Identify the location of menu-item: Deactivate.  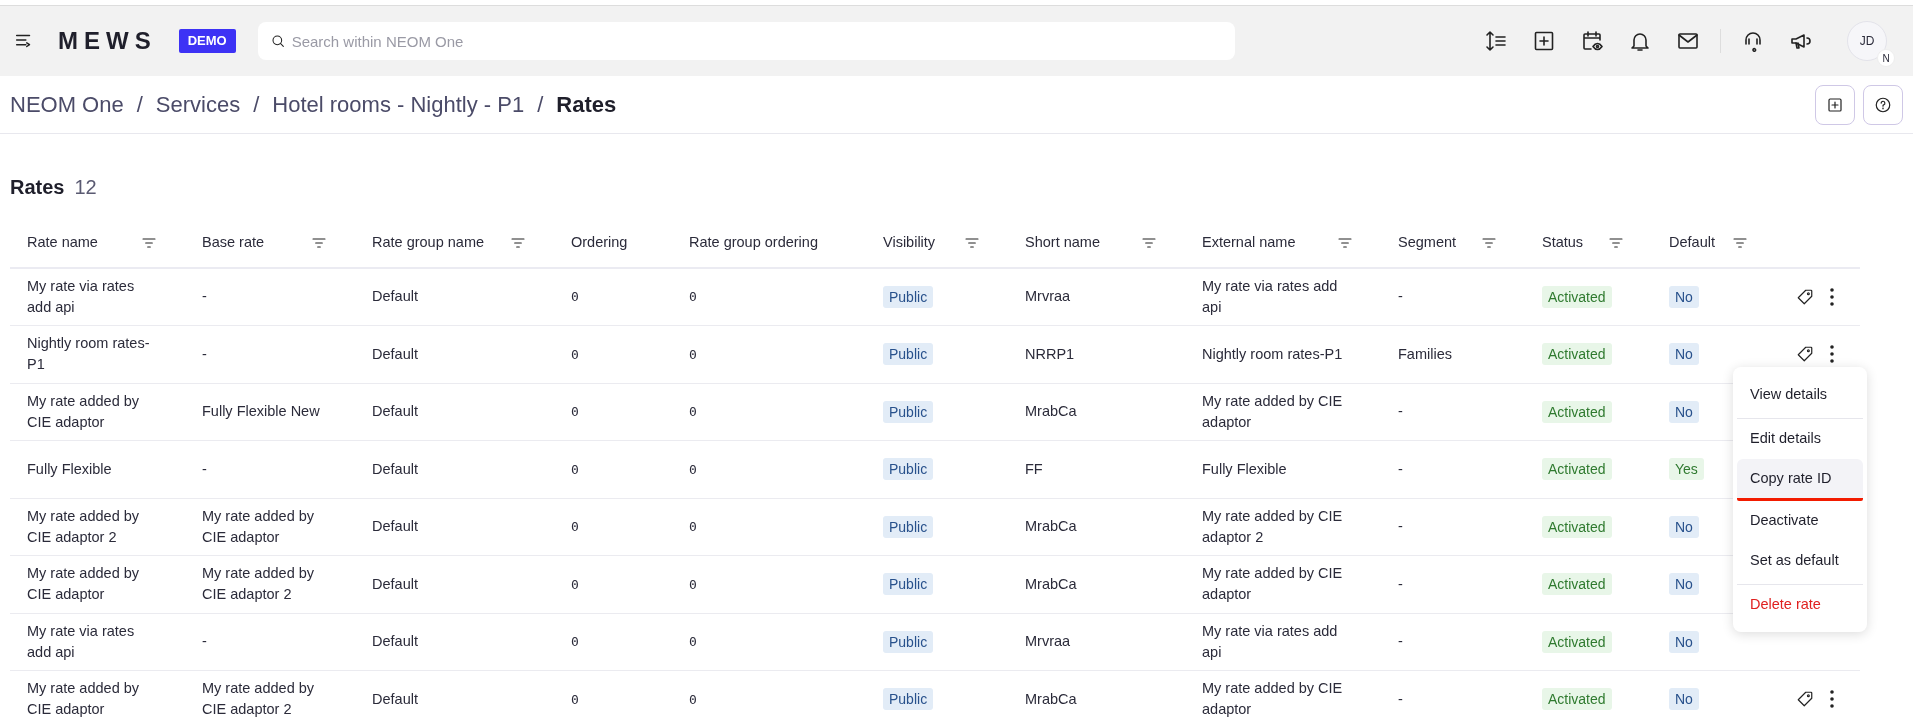
(1800, 521).